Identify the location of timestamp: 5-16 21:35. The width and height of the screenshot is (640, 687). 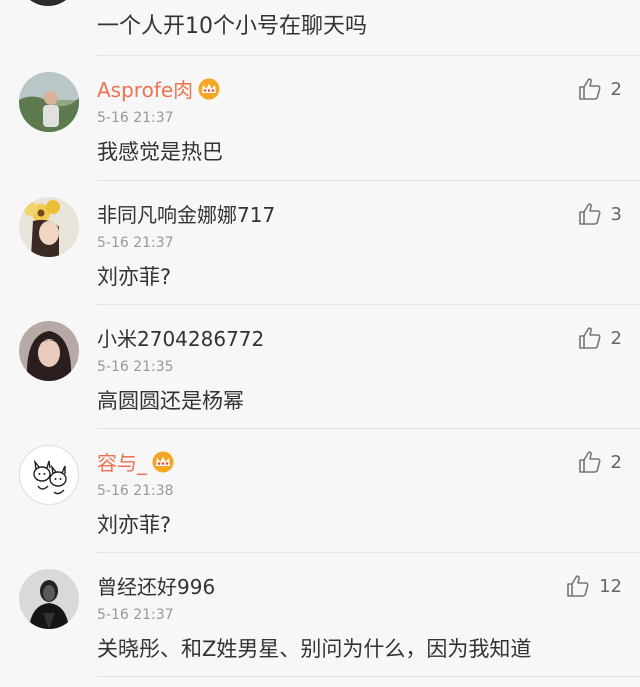
(135, 367).